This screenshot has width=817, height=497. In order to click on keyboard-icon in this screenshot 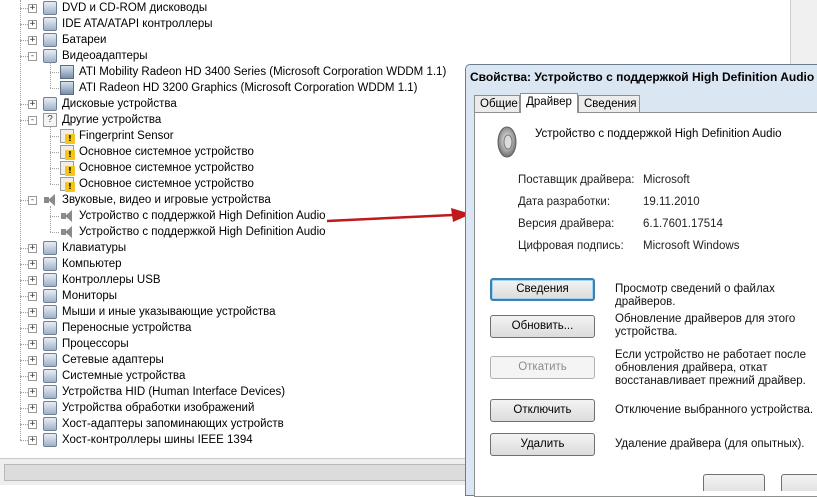, I will do `click(50, 248)`.